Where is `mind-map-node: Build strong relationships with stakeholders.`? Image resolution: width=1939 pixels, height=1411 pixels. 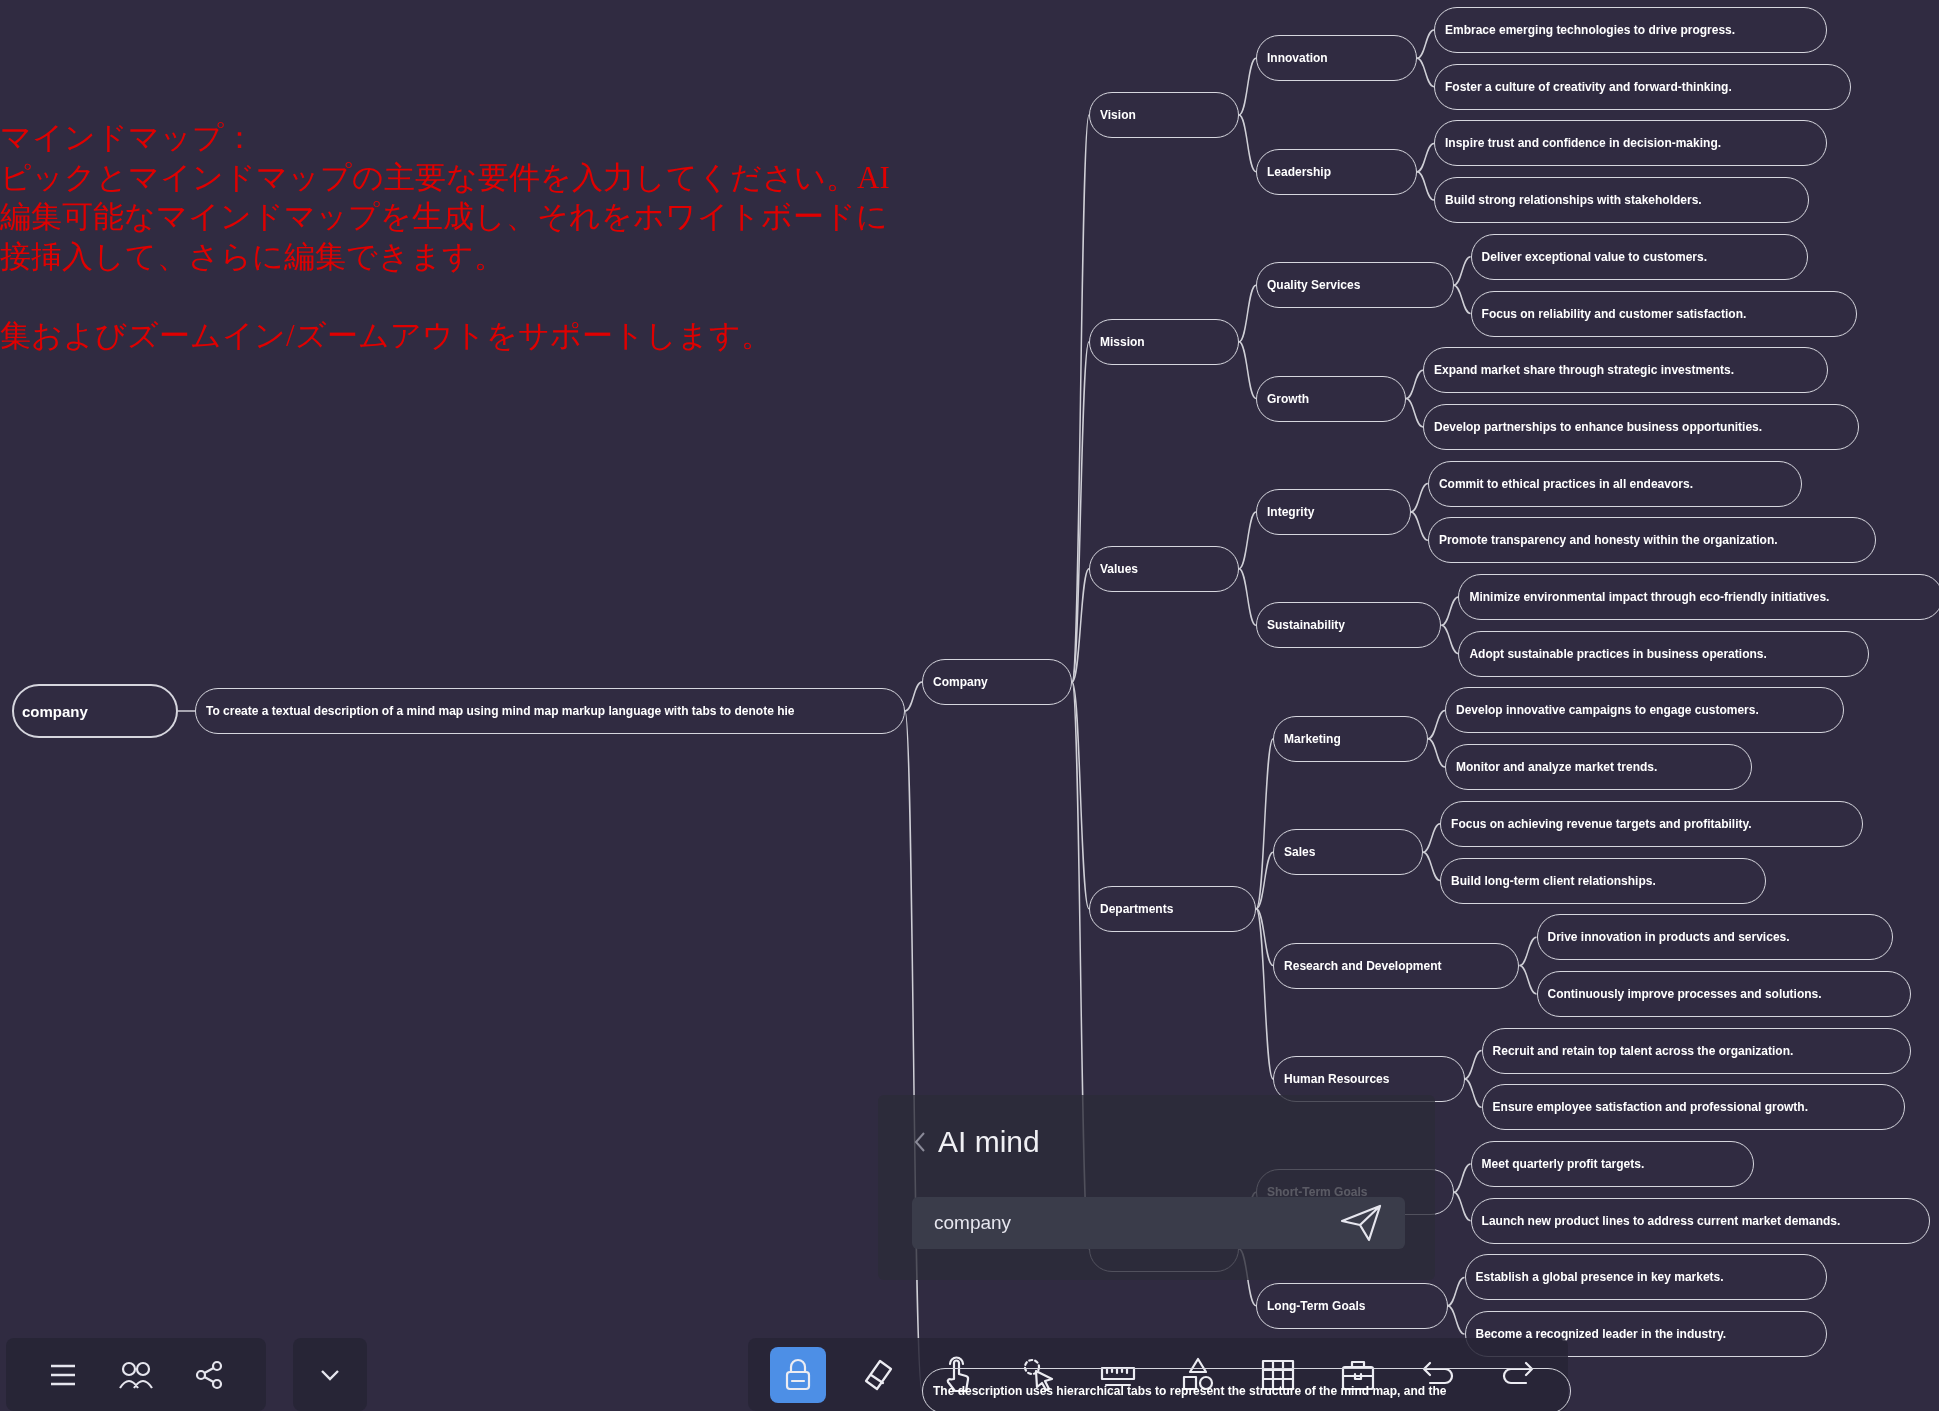
mind-map-node: Build strong relationships with stakeholders. is located at coordinates (1621, 200).